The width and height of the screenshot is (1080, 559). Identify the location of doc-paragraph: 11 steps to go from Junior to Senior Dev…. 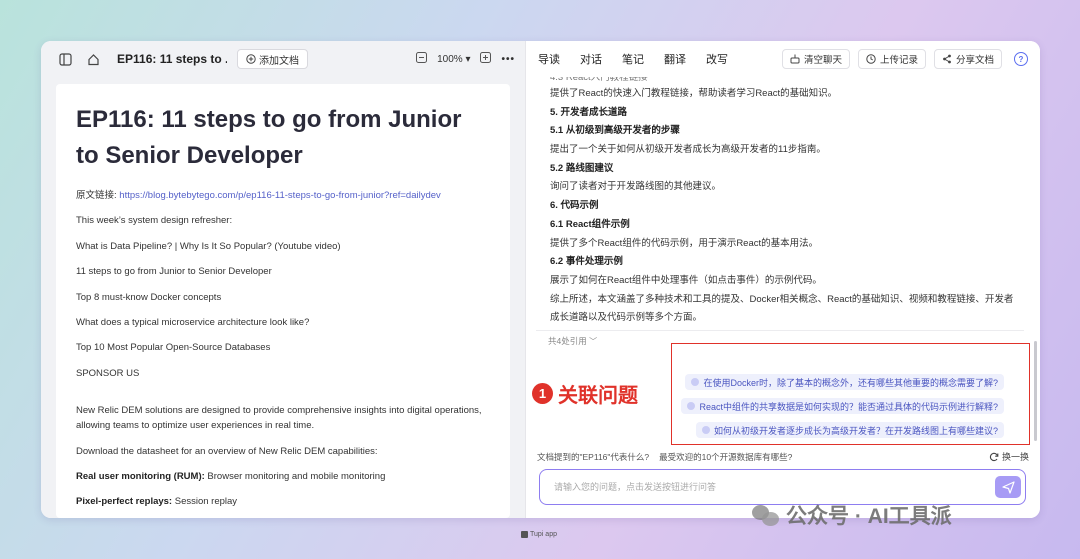
(174, 272).